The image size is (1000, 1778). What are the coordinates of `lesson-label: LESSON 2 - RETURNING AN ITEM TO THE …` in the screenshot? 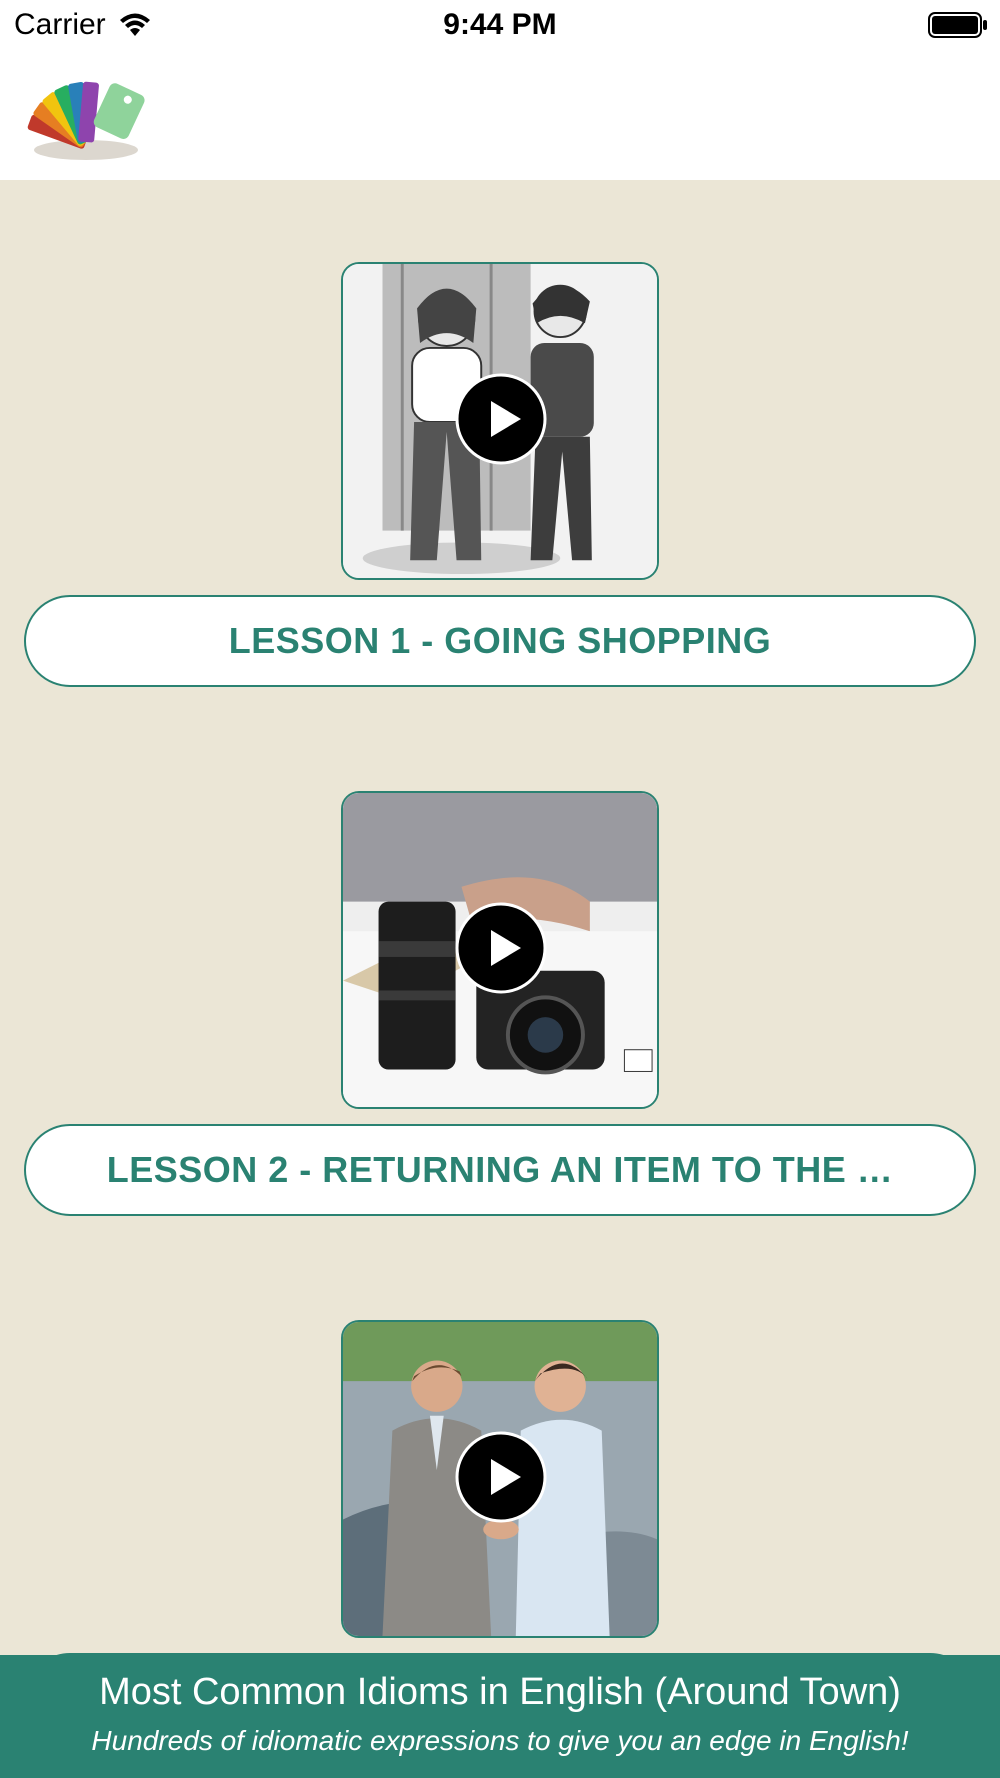 It's located at (500, 1169).